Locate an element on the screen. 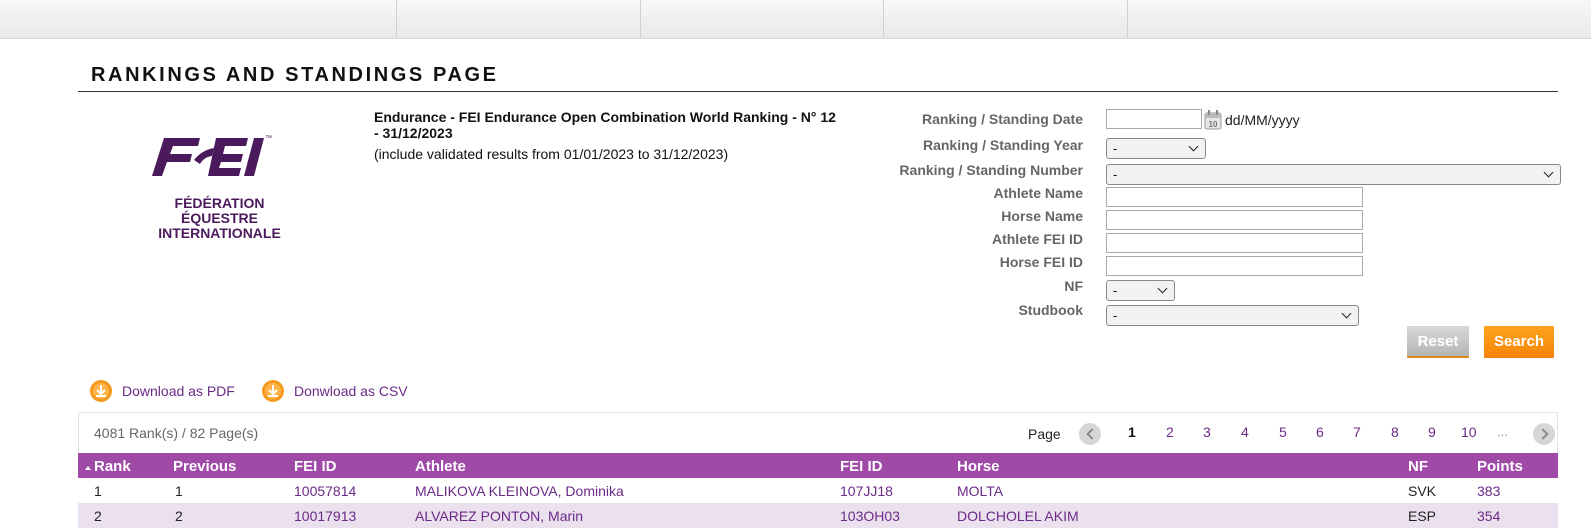  page-link-10: 10 is located at coordinates (1469, 432).